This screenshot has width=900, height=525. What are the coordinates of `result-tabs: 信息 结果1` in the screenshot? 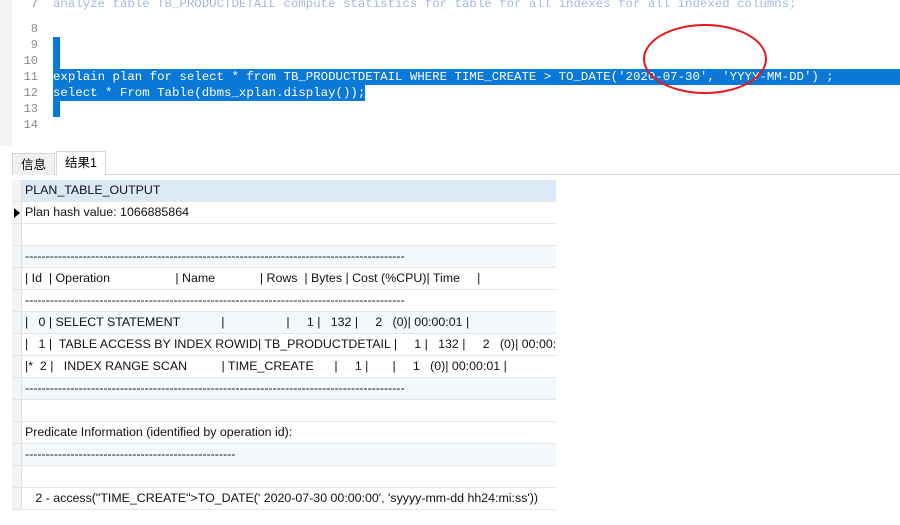 It's located at (456, 163).